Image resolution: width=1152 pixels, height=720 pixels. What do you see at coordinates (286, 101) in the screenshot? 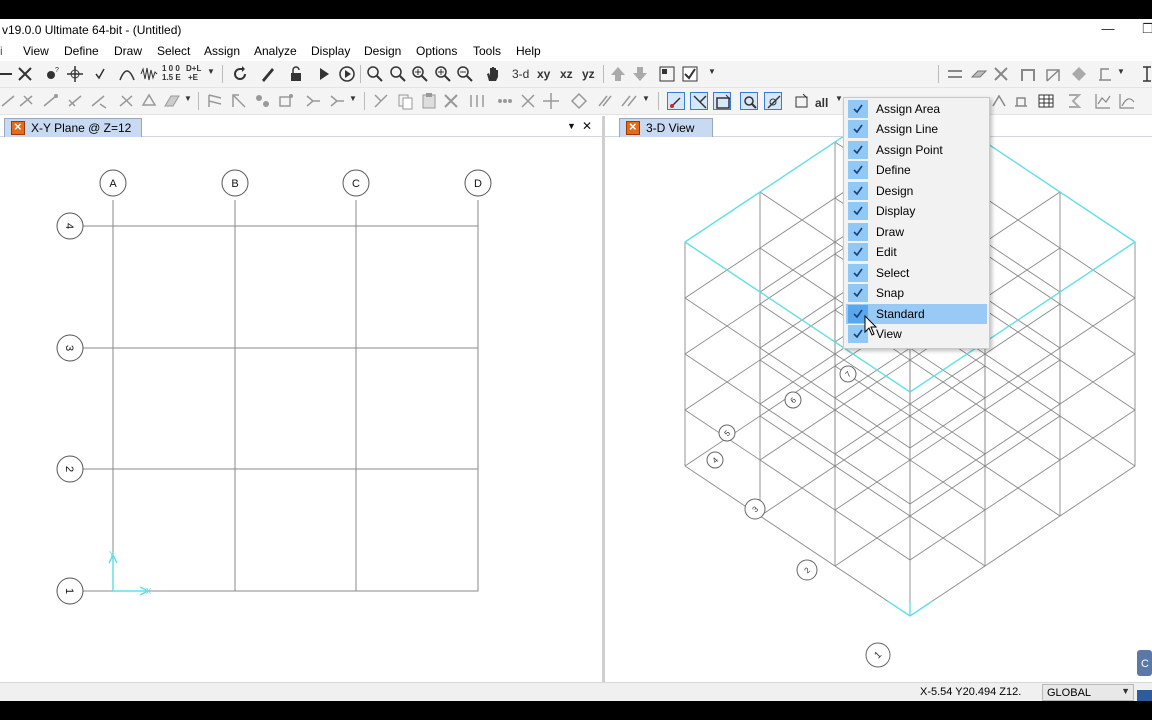
I see `draw-rect-icon` at bounding box center [286, 101].